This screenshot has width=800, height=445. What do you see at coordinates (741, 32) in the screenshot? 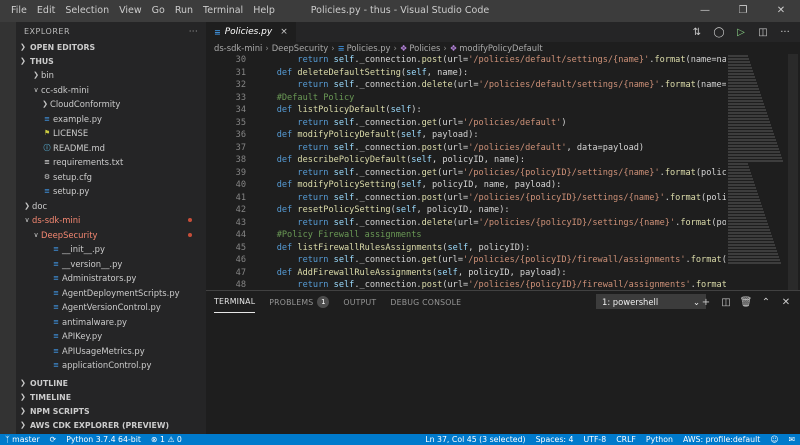
I see `run-icon: ▷` at bounding box center [741, 32].